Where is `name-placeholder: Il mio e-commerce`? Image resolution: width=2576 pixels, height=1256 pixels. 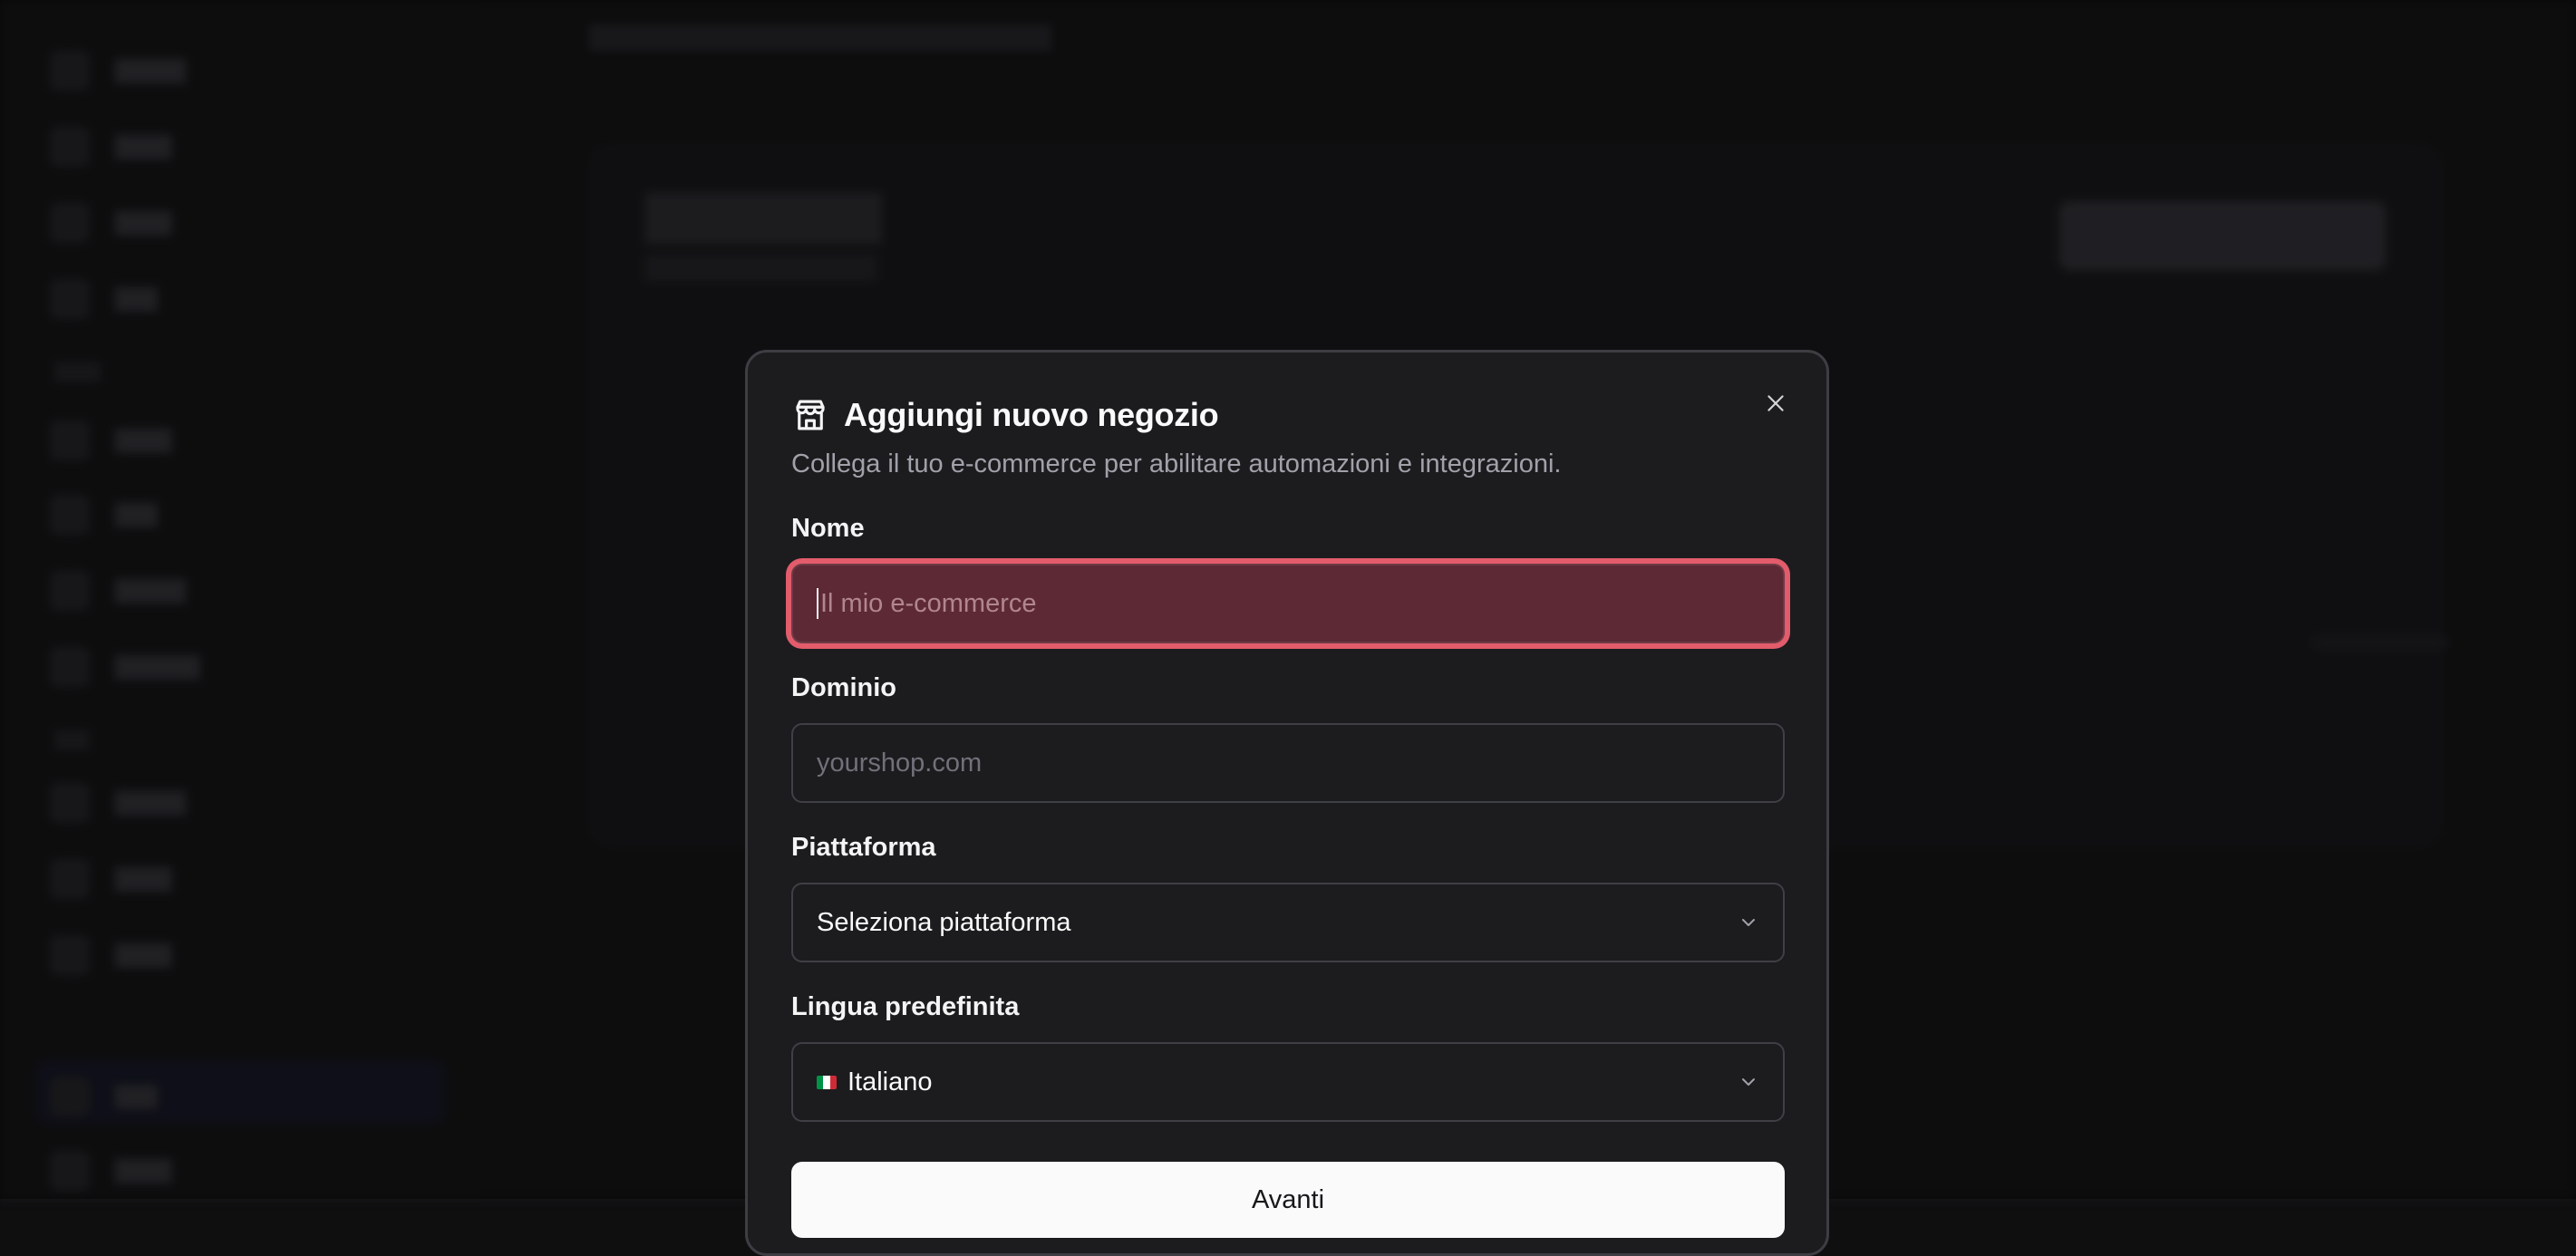
name-placeholder: Il mio e-commerce is located at coordinates (928, 603).